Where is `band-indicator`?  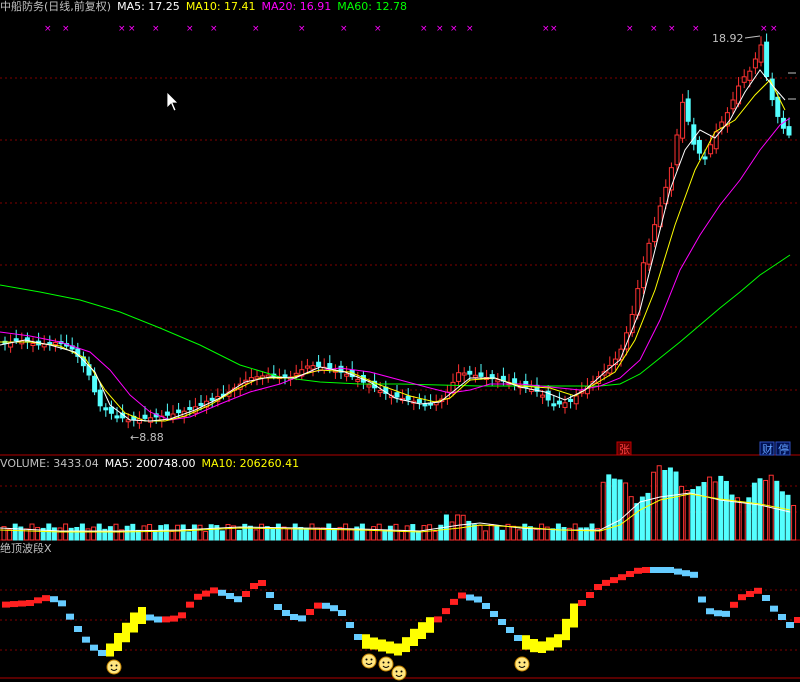 band-indicator is located at coordinates (401, 612).